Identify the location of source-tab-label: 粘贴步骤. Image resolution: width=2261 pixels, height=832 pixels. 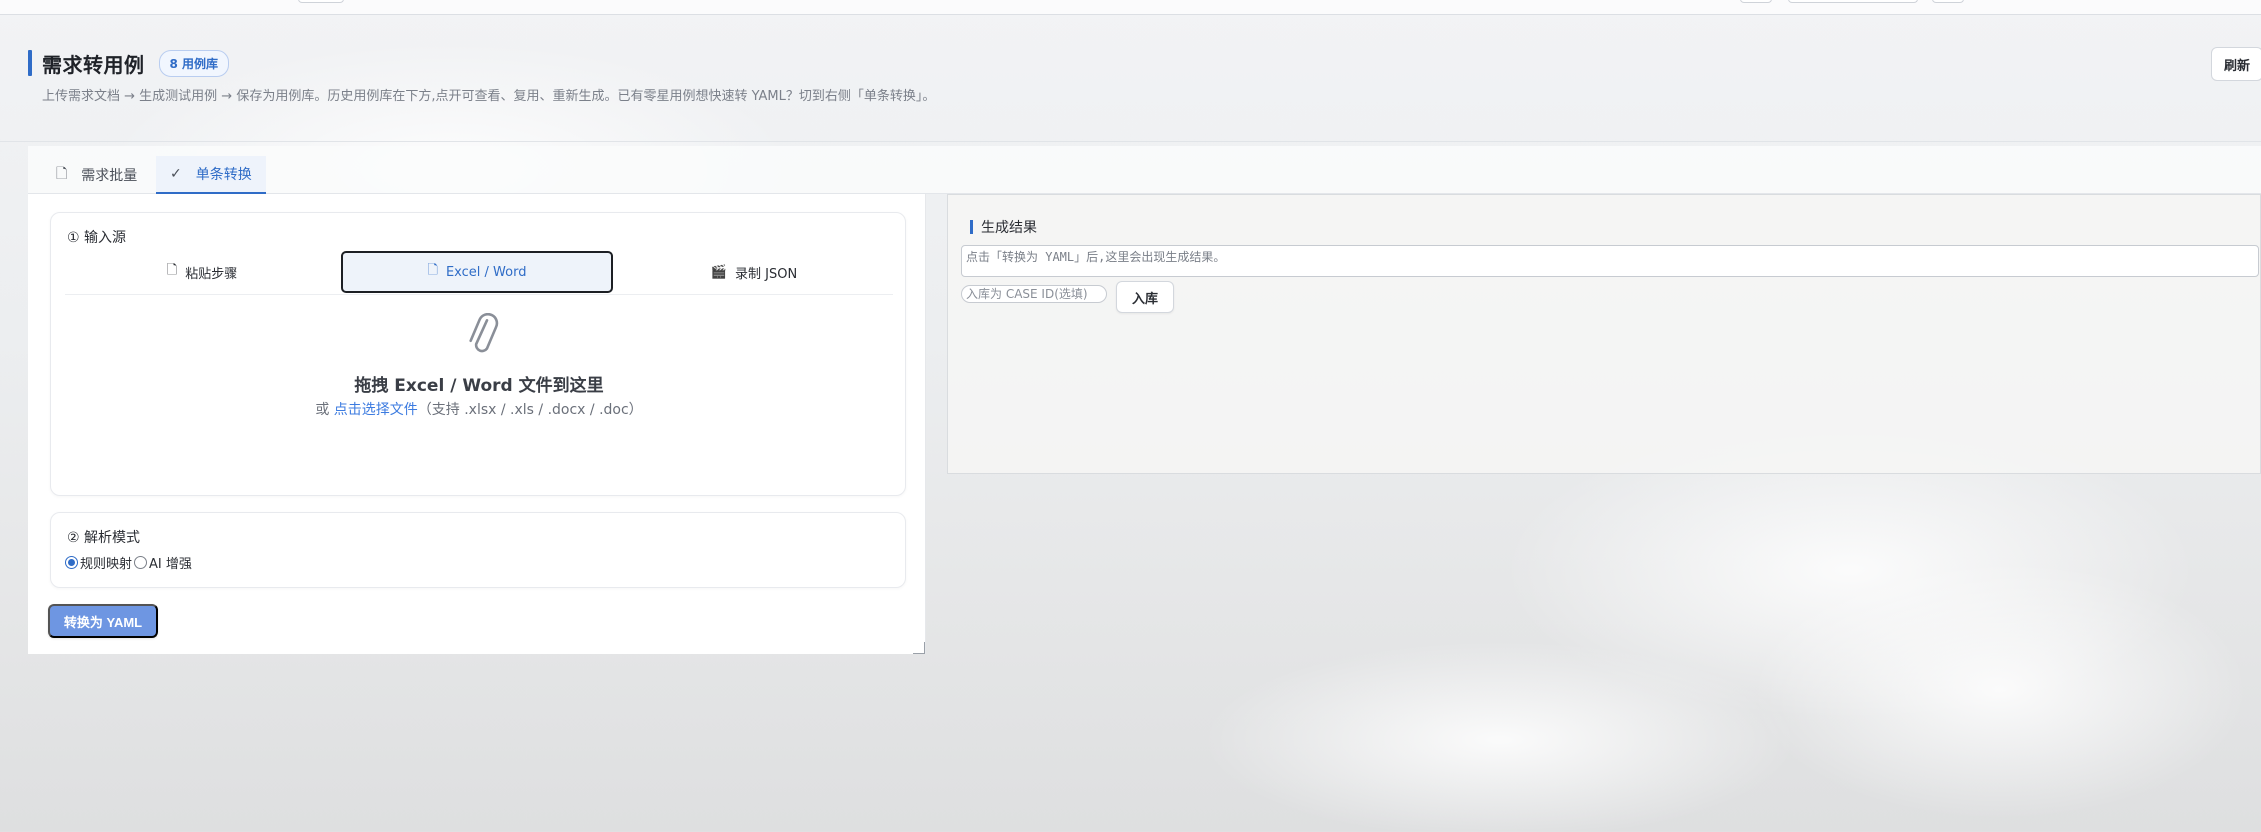
(211, 274).